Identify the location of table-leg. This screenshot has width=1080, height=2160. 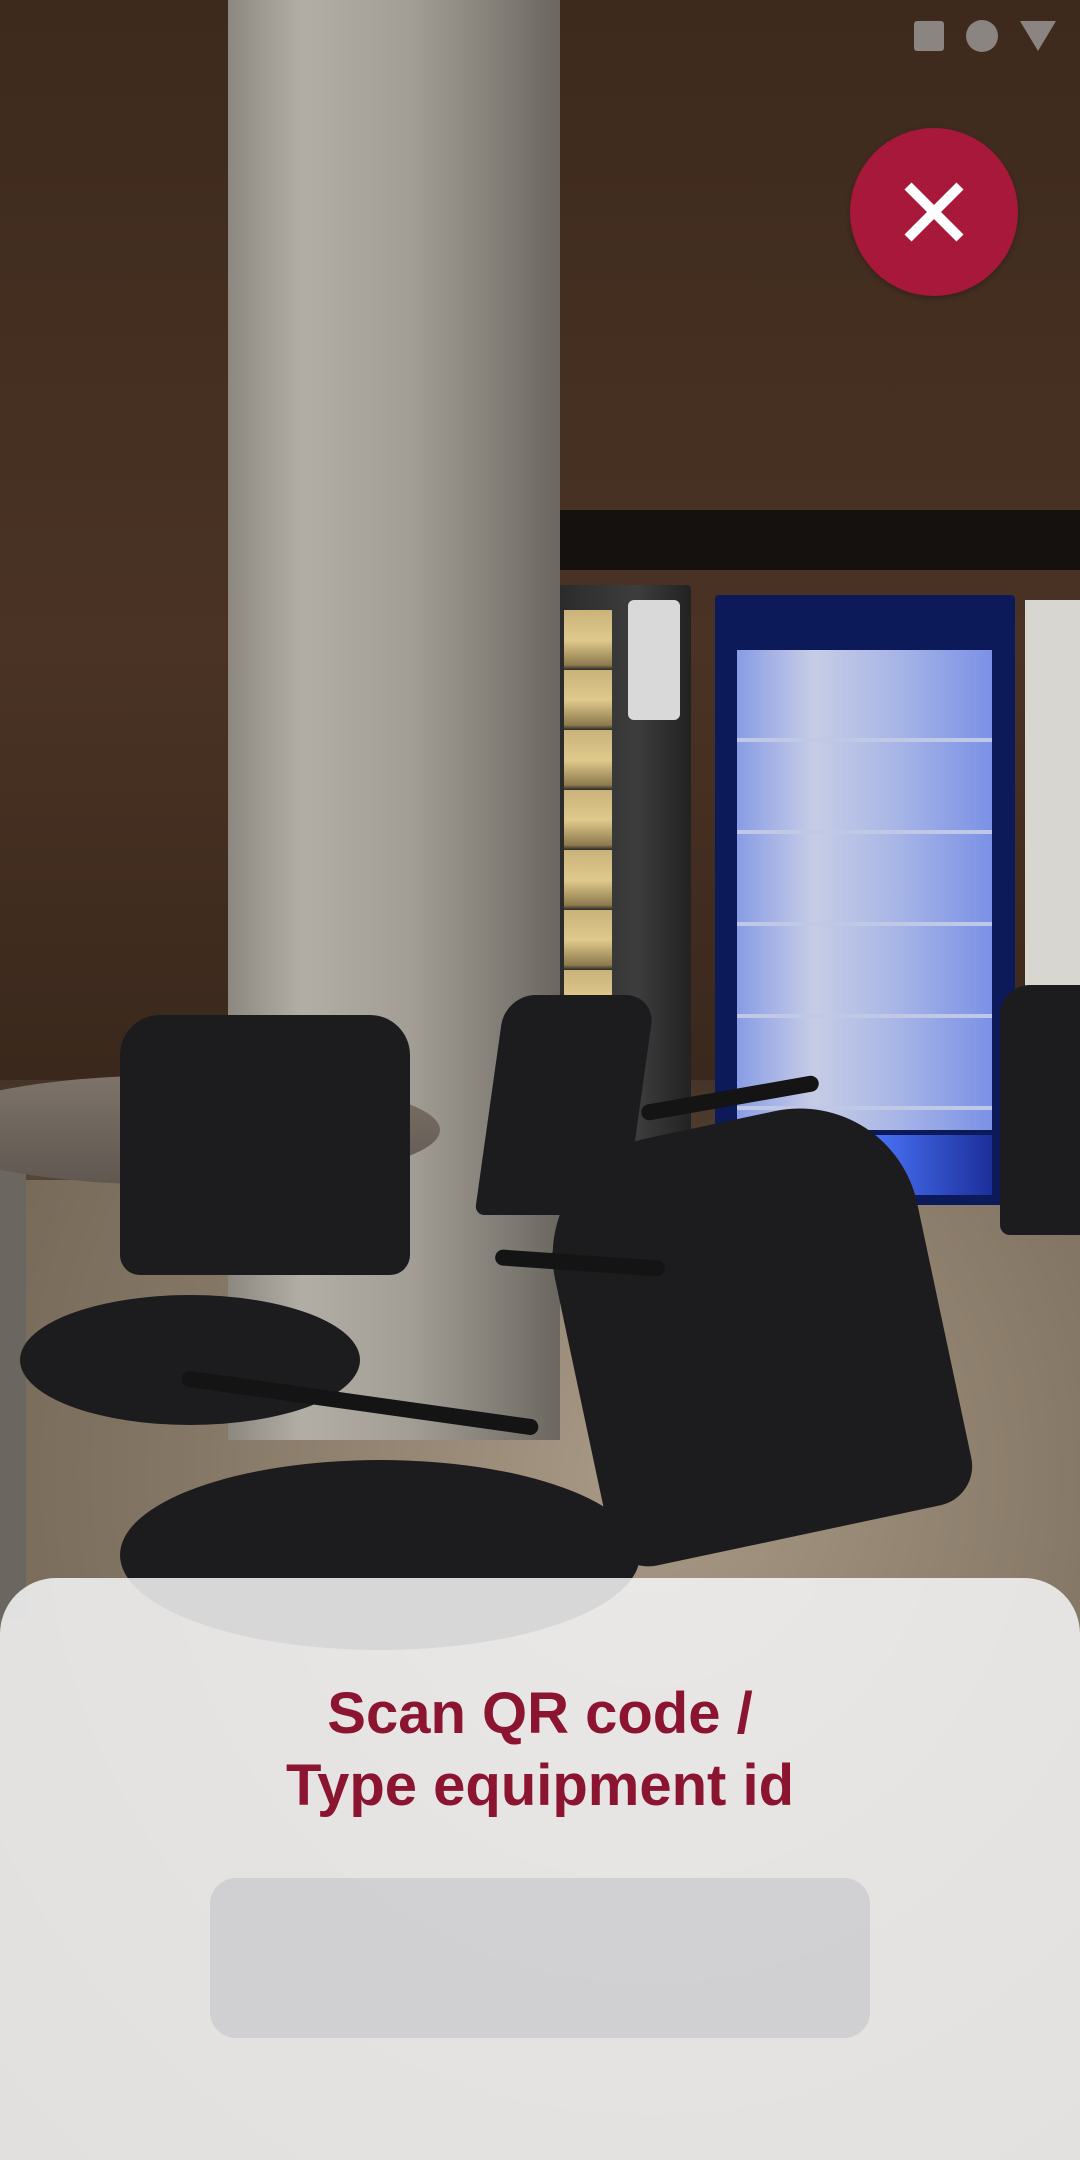
(13, 1390).